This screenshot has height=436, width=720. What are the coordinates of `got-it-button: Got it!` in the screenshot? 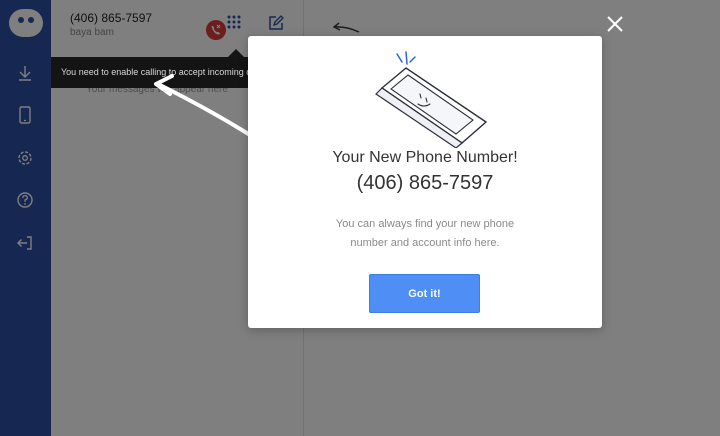 It's located at (424, 293).